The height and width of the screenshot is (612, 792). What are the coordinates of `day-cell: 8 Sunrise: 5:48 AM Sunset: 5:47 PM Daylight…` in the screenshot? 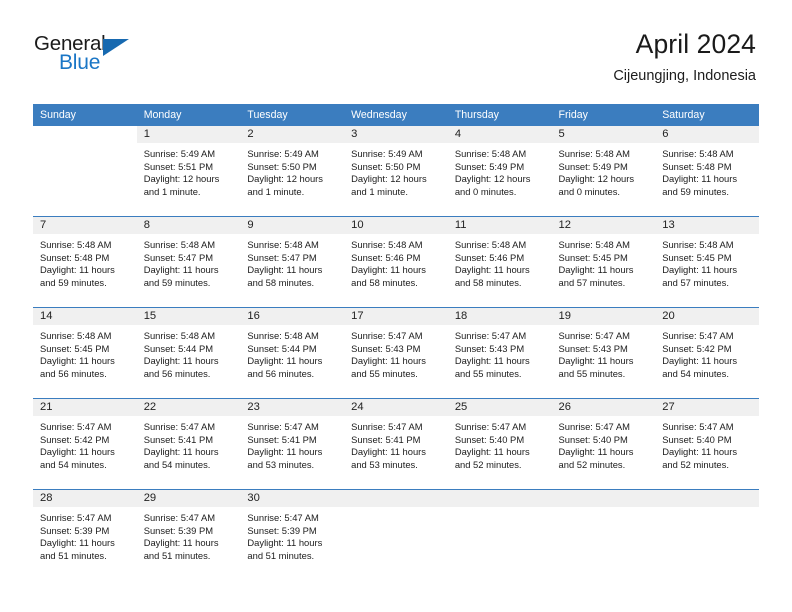 It's located at (188, 262).